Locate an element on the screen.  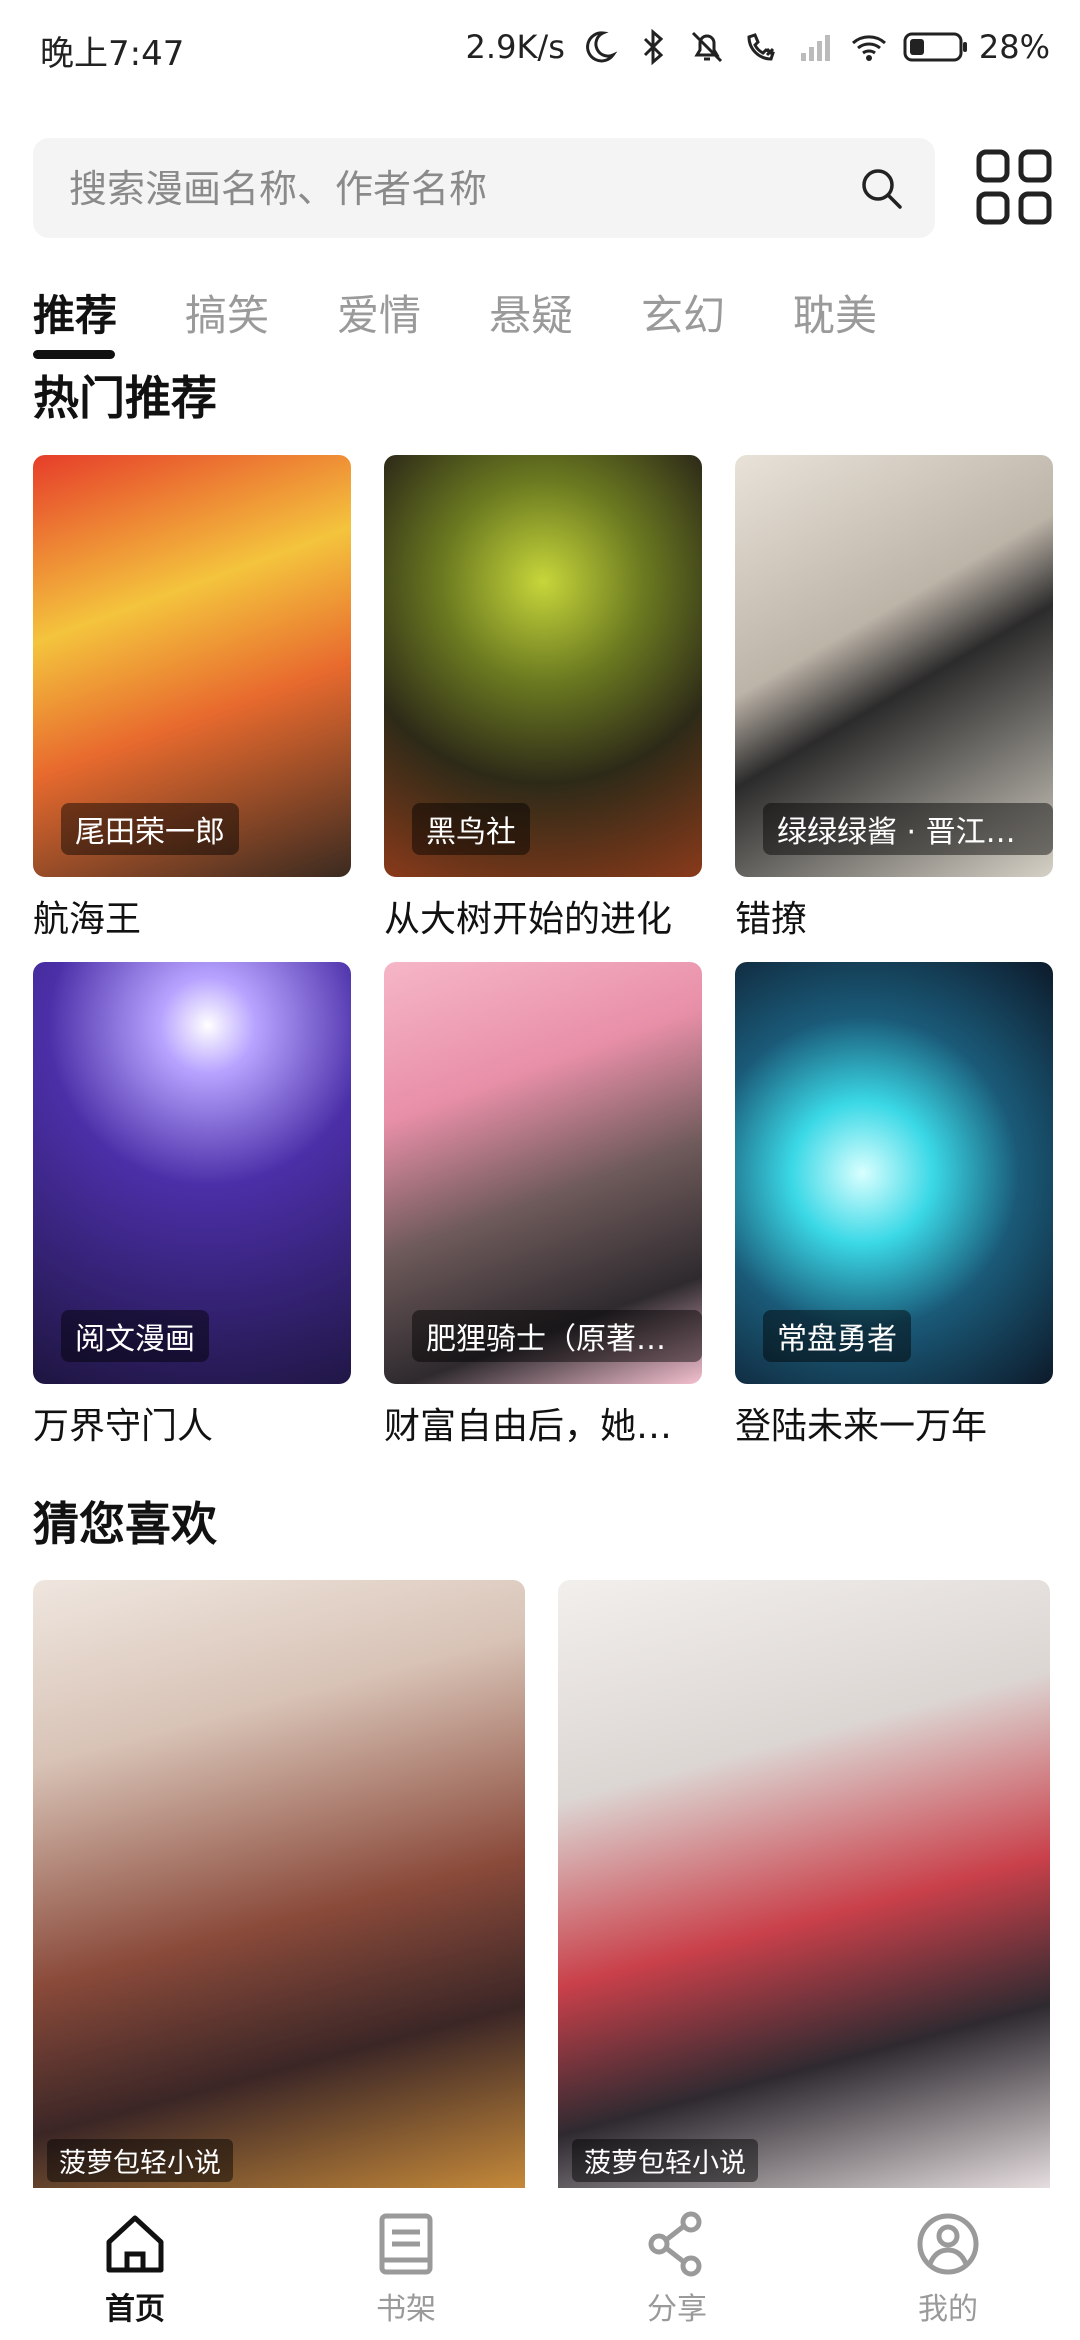
tab-bl: 耽美 is located at coordinates (869, 312).